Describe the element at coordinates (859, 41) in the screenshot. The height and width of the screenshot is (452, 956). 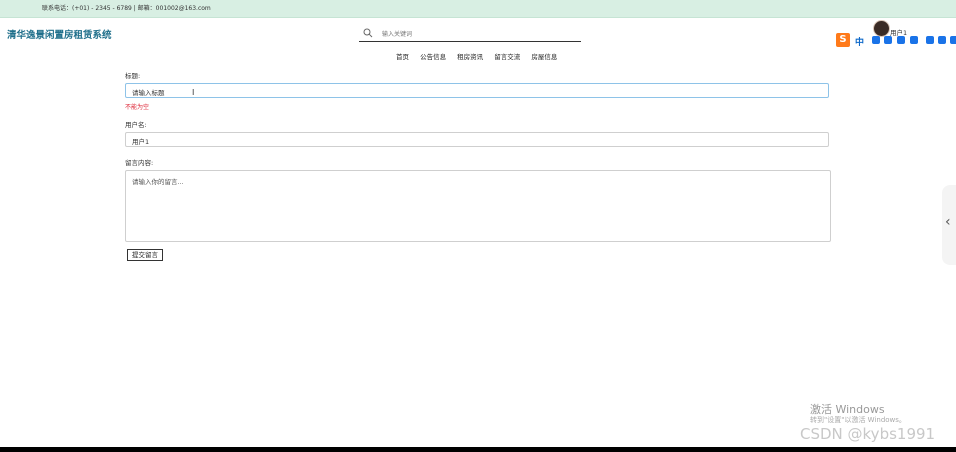
I see `ime-language-toggle: 中` at that location.